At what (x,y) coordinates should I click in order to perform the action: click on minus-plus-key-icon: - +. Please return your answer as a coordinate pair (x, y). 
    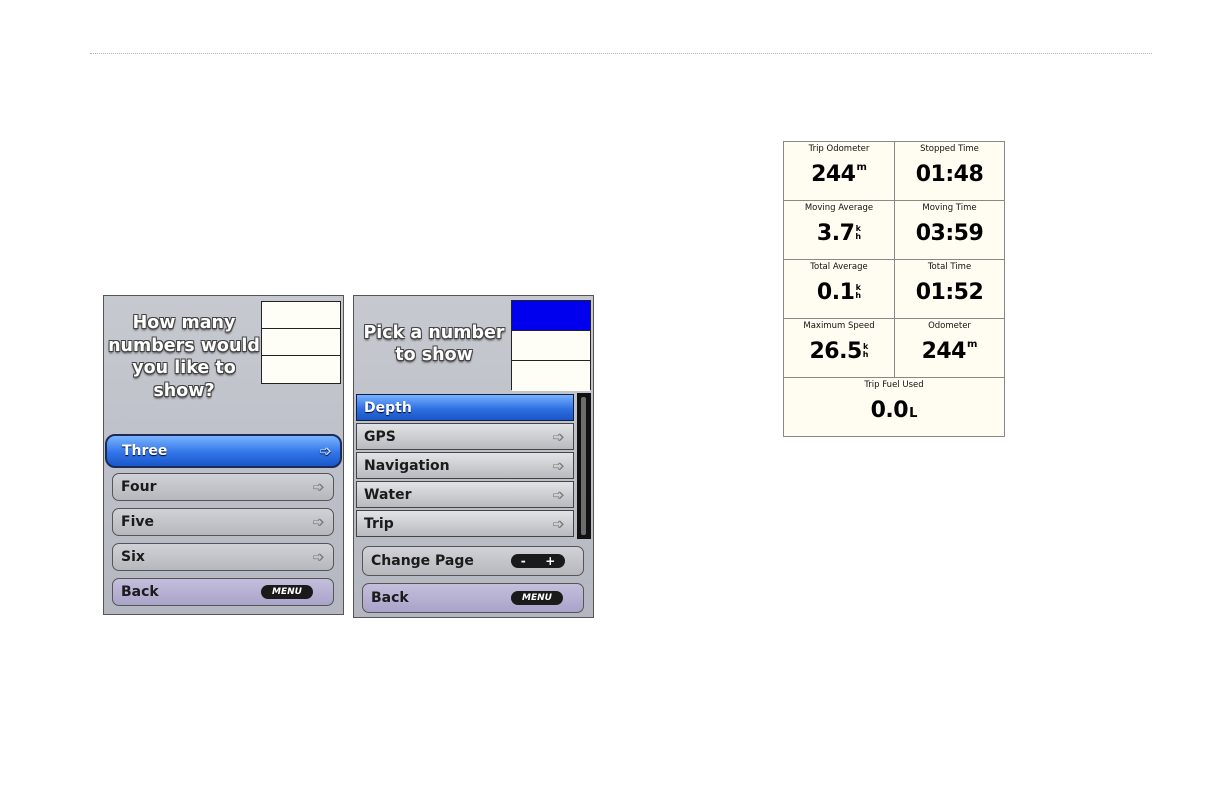
    Looking at the image, I should click on (538, 561).